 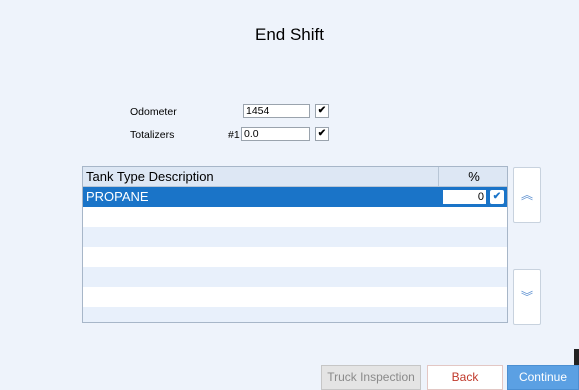 I want to click on window-corner-tab, so click(x=576, y=357).